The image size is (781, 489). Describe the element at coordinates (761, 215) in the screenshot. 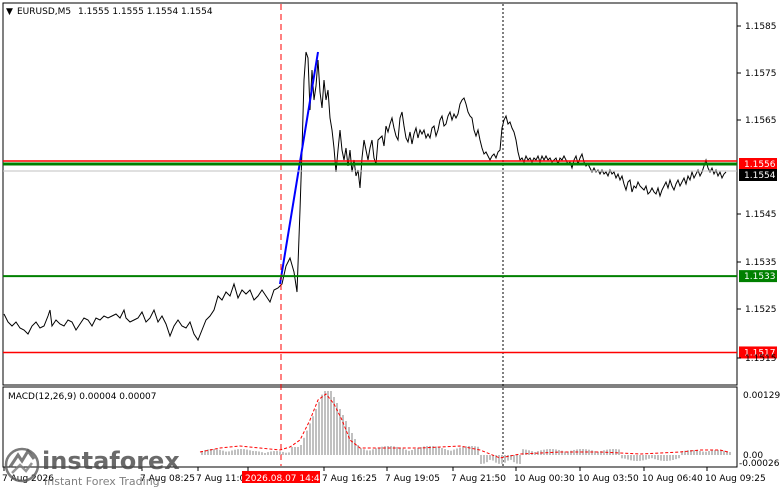

I see `price-axis-label: 1.1545` at that location.